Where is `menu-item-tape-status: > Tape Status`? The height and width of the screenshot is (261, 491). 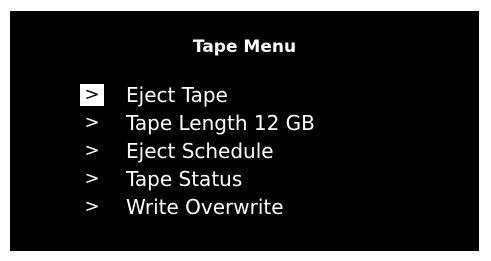
menu-item-tape-status: > Tape Status is located at coordinates (197, 179).